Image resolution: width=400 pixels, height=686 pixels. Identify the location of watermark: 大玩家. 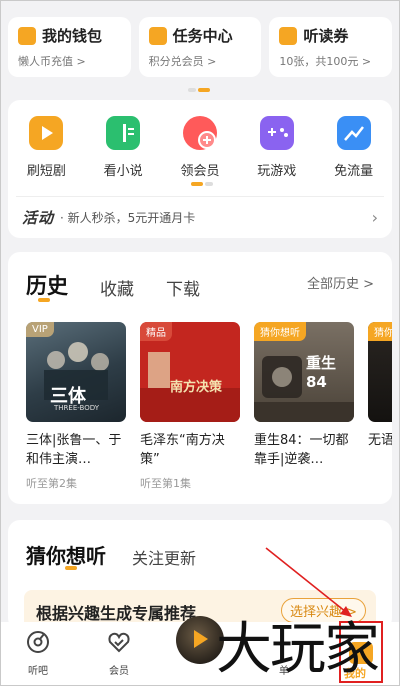
(298, 649).